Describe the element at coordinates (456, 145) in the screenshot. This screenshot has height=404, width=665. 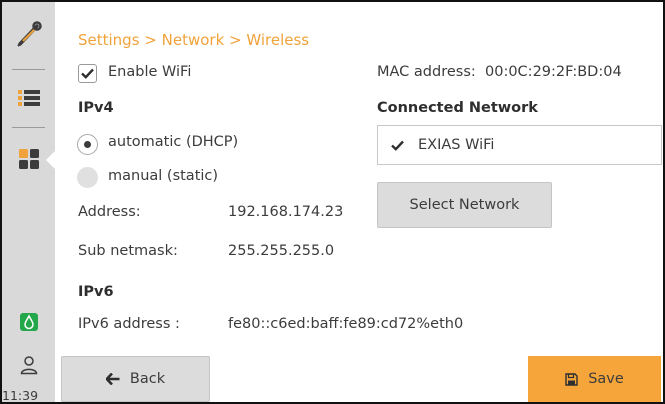
I see `connected-network-name: EXIAS WiFi` at that location.